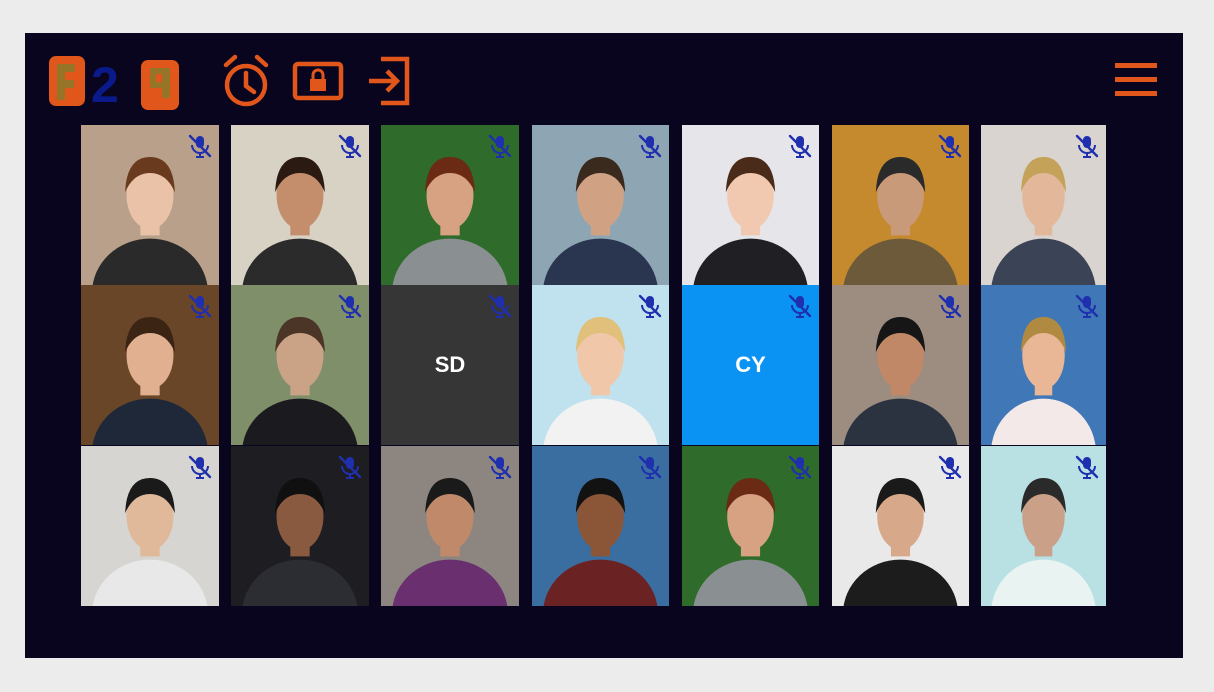 The height and width of the screenshot is (692, 1214). What do you see at coordinates (750, 365) in the screenshot?
I see `participant-tile: CY` at bounding box center [750, 365].